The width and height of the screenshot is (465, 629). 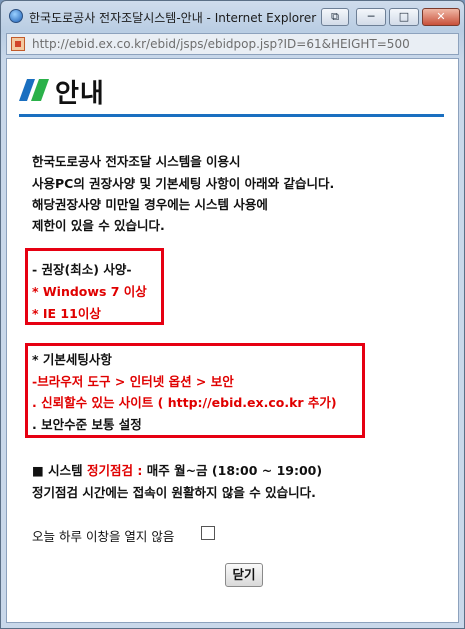 I want to click on intro-line-3: 해당권장사양 미만일 경우에는 시스템 사용에, so click(x=150, y=204).